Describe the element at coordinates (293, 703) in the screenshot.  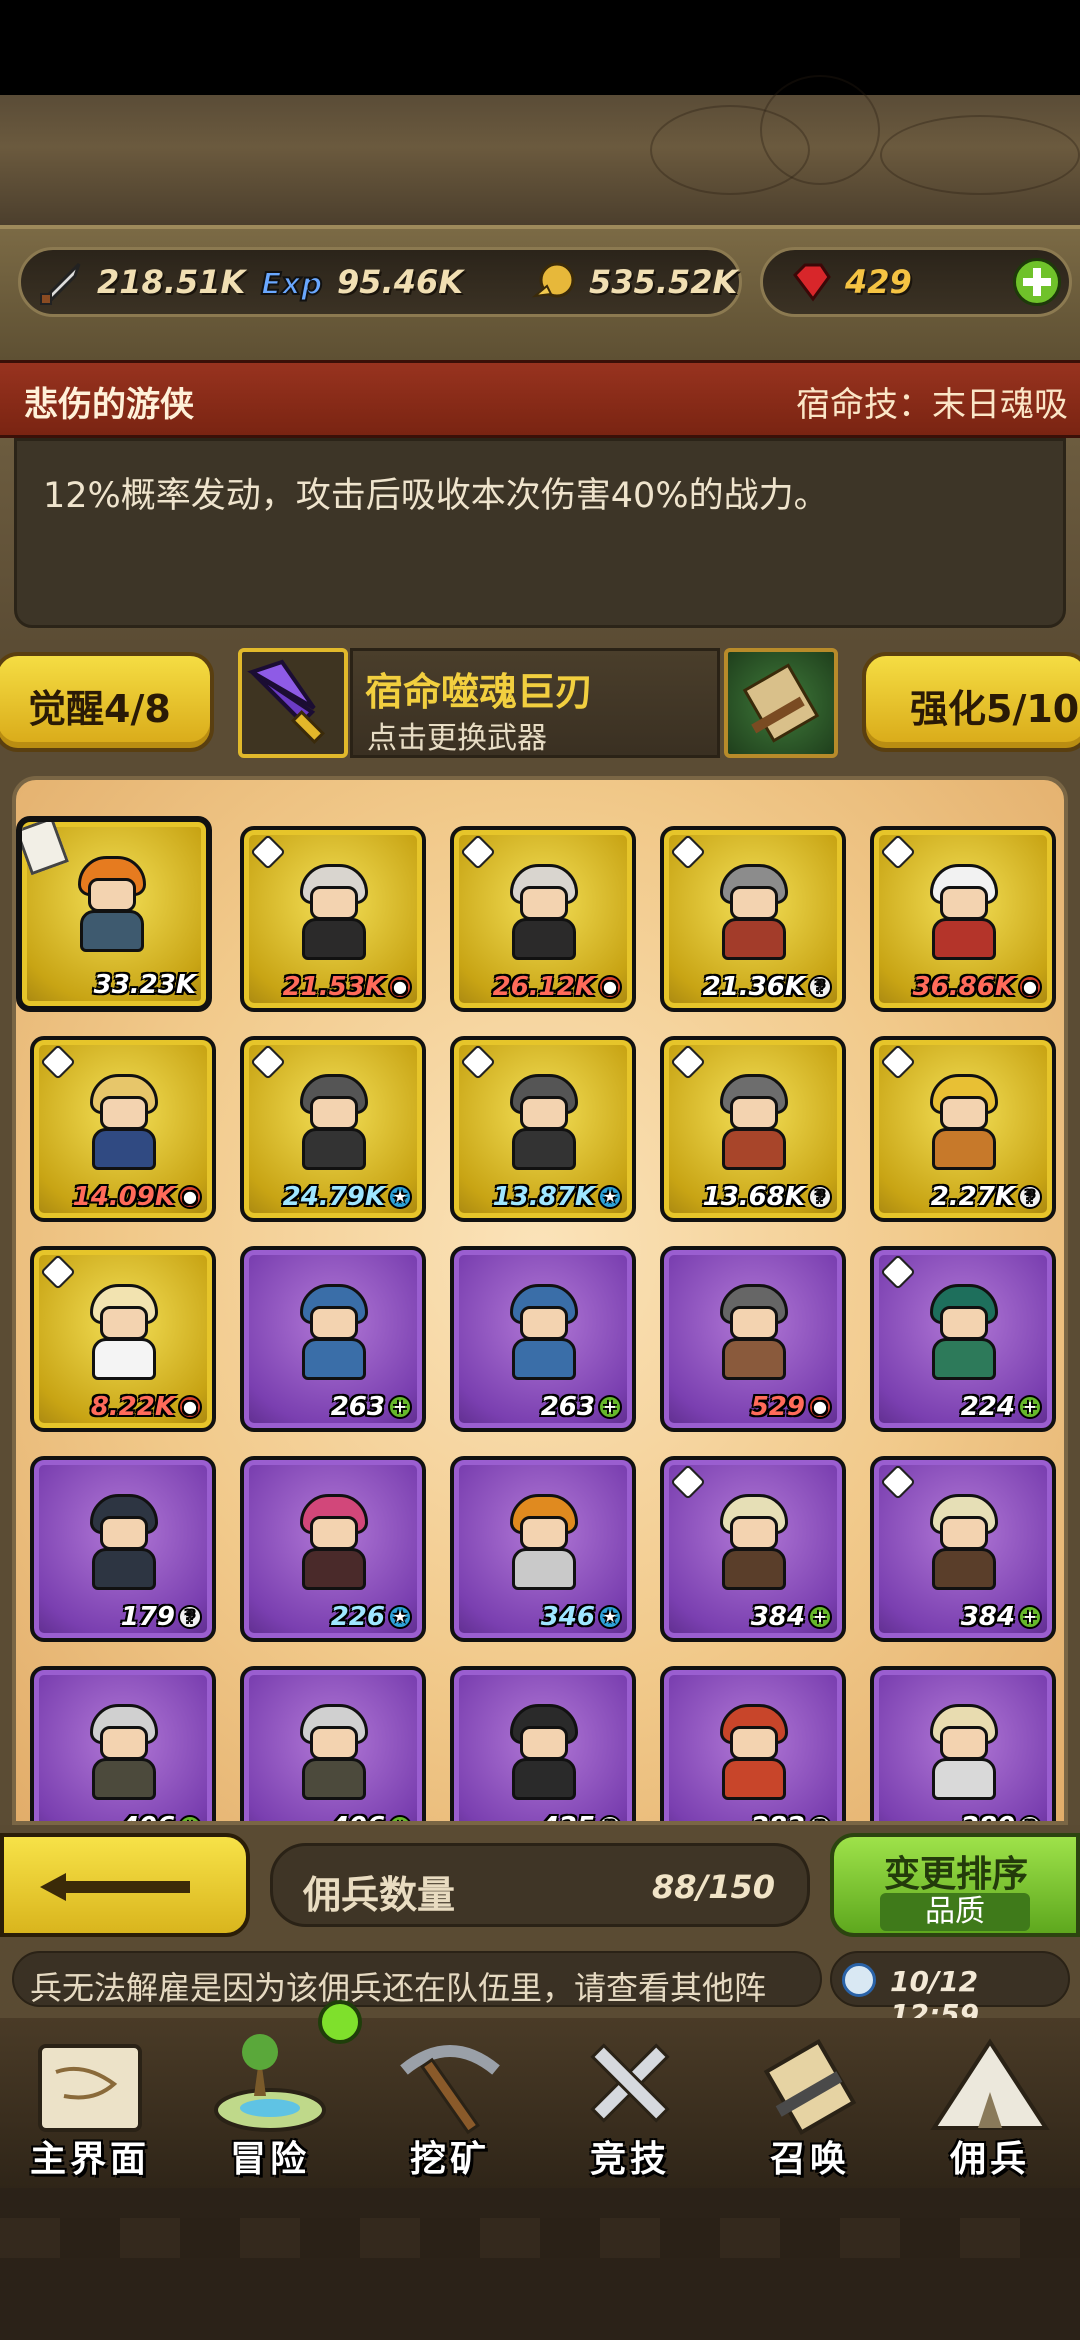
I see `weapon-slot` at that location.